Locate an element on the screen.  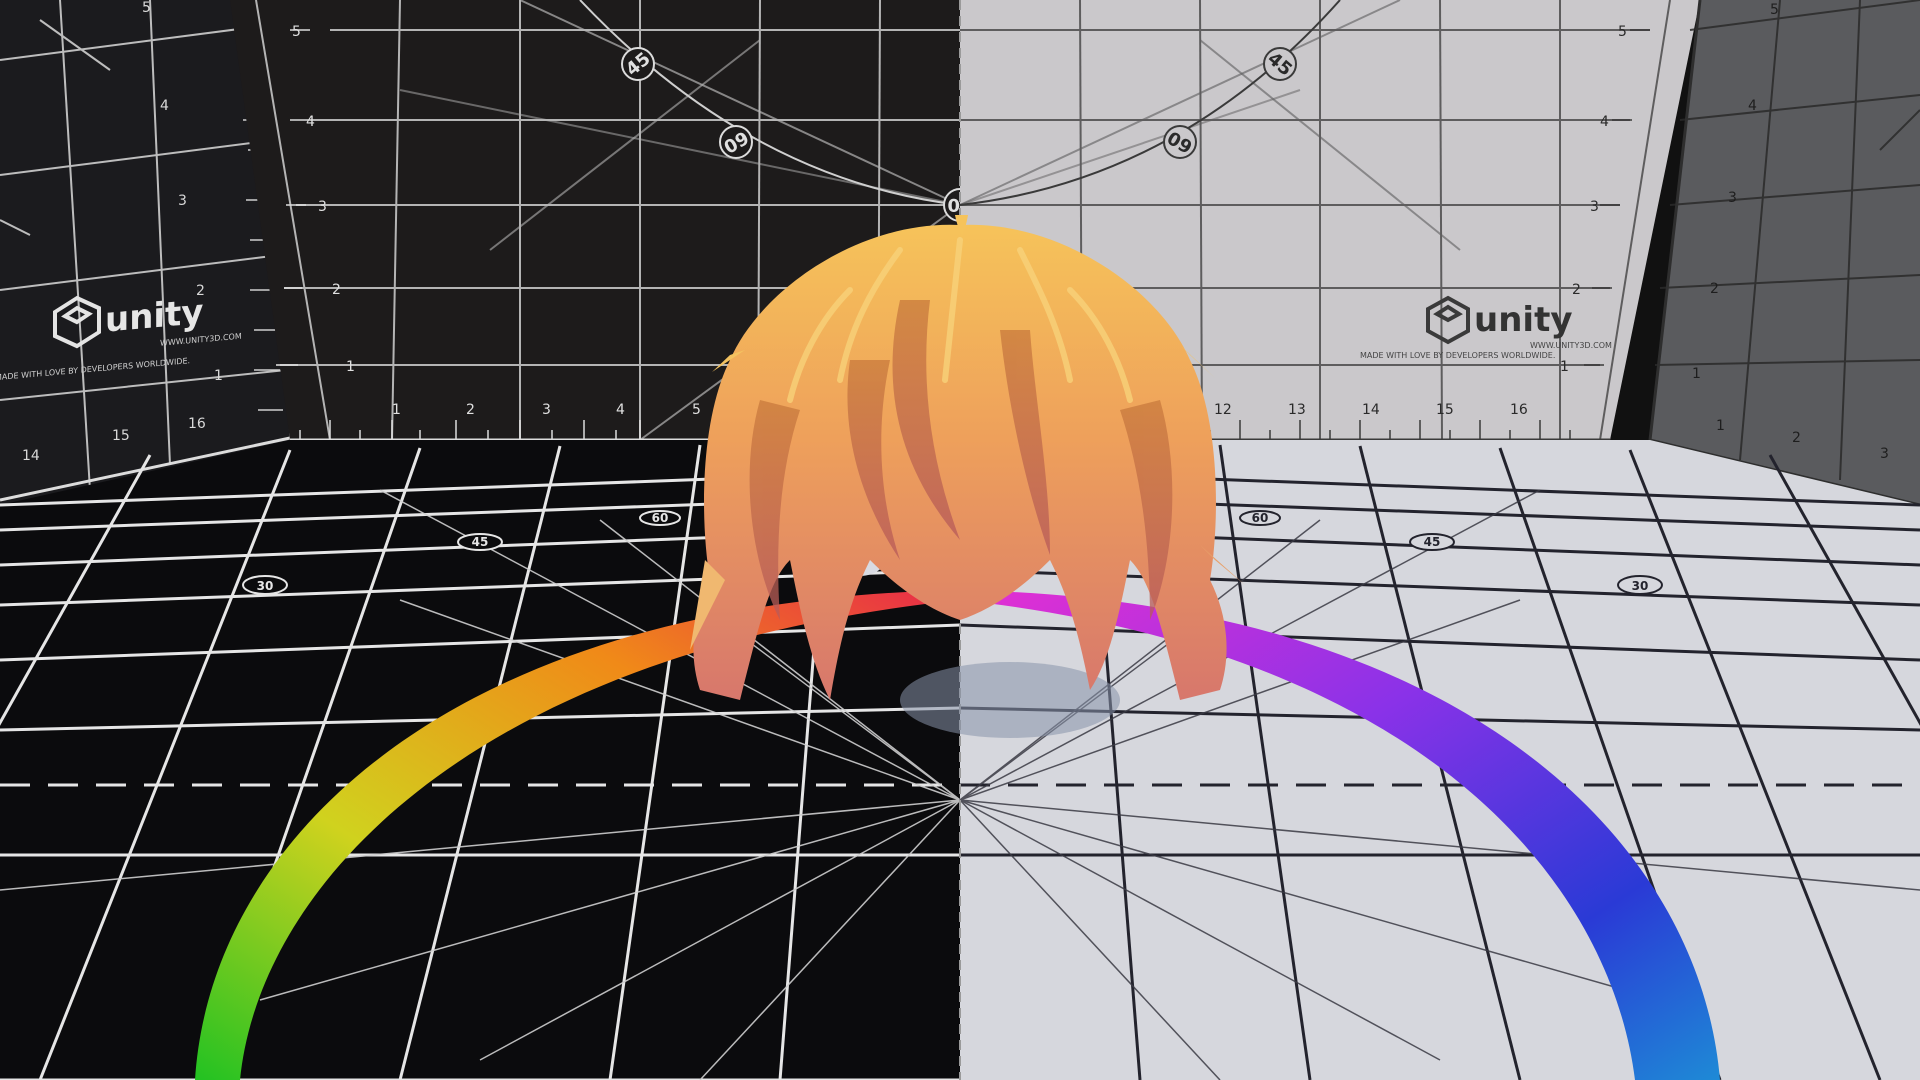
right-wall-ruler-5: 5 is located at coordinates (1774, 10).